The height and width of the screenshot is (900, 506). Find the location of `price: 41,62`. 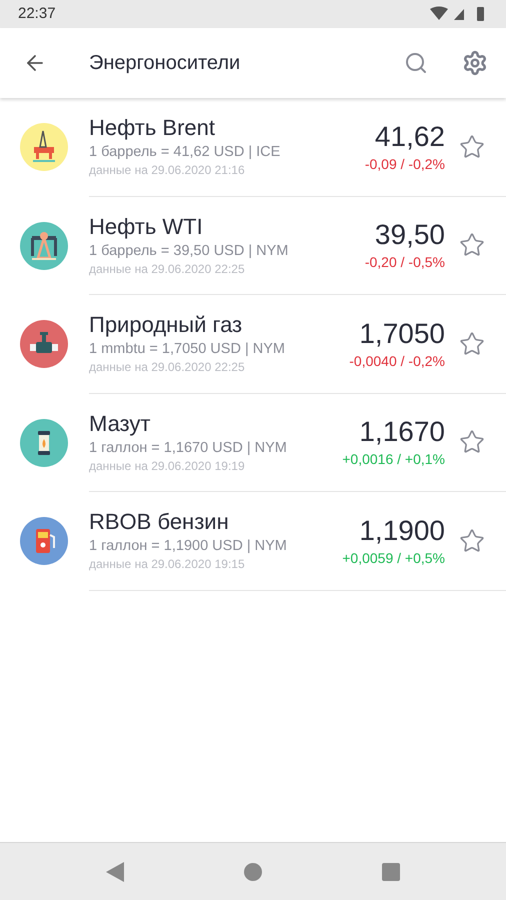

price: 41,62 is located at coordinates (409, 136).